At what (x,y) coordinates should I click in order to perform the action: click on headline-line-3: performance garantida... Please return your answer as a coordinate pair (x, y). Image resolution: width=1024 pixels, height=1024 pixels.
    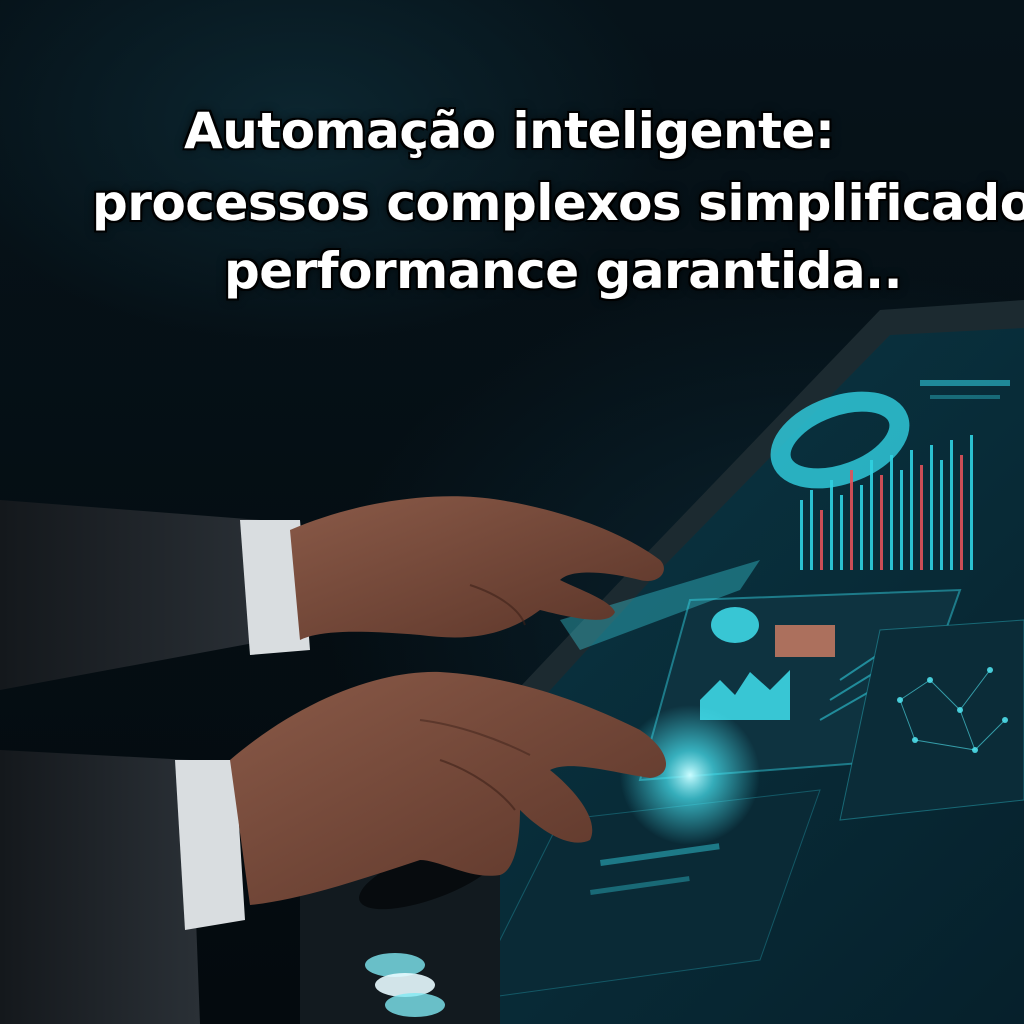
    Looking at the image, I should click on (563, 271).